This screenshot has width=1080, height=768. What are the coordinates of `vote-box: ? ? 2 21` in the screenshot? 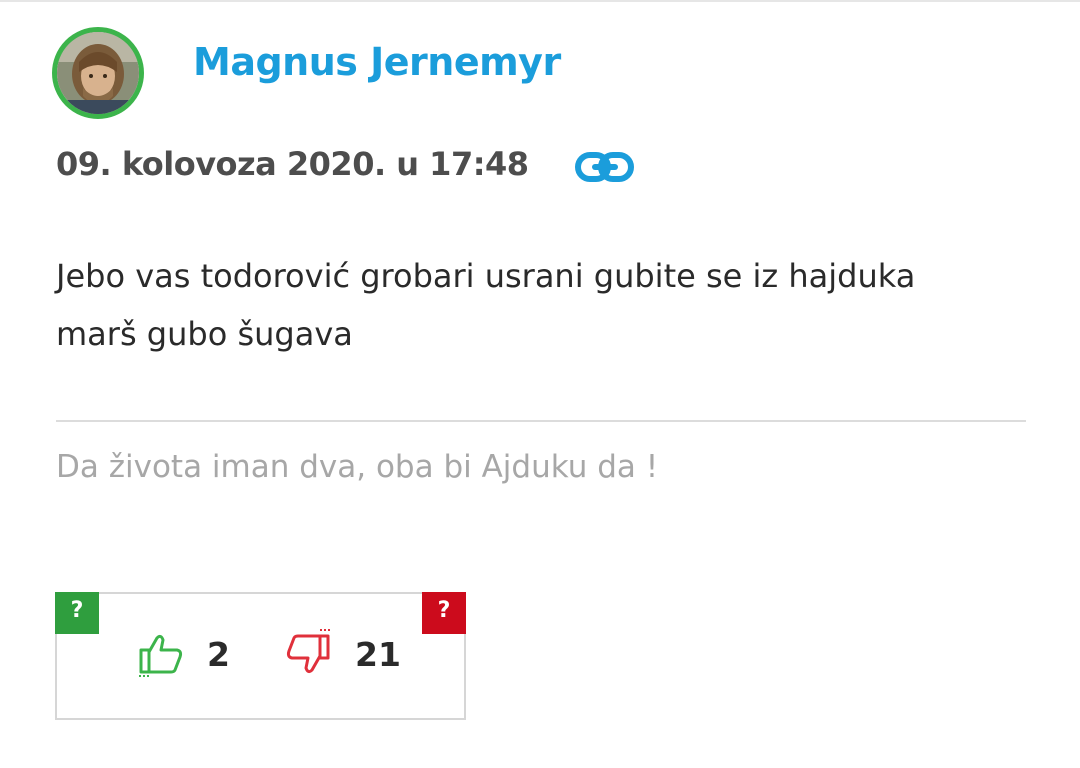 It's located at (260, 656).